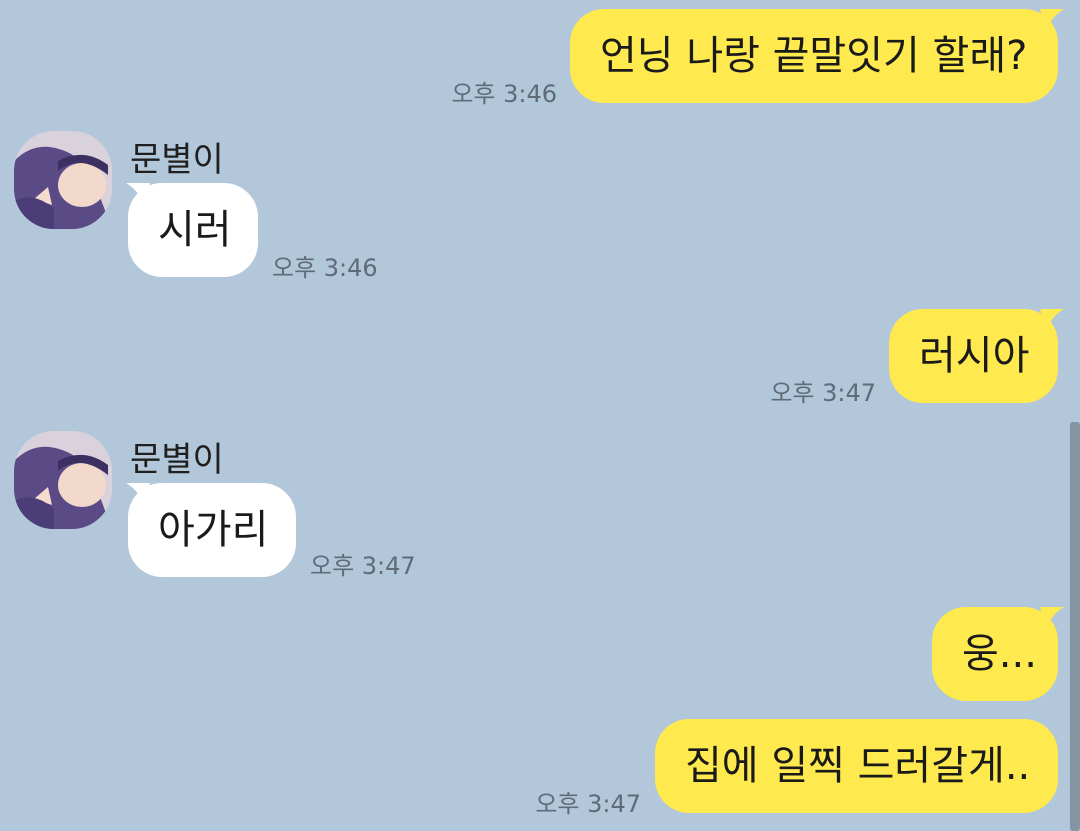 The width and height of the screenshot is (1080, 831). What do you see at coordinates (1075, 626) in the screenshot?
I see `scrollbar` at bounding box center [1075, 626].